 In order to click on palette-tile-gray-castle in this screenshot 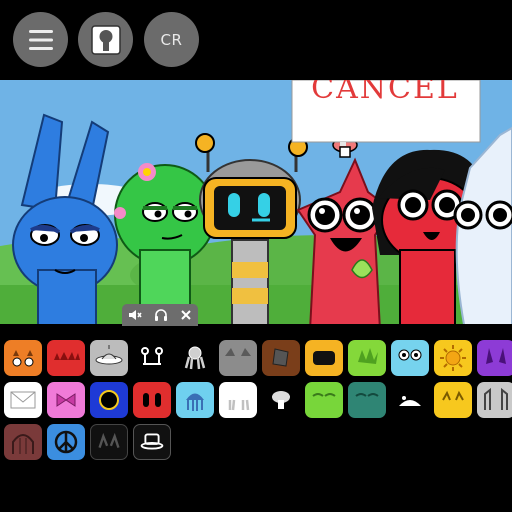, I will do `click(494, 400)`.